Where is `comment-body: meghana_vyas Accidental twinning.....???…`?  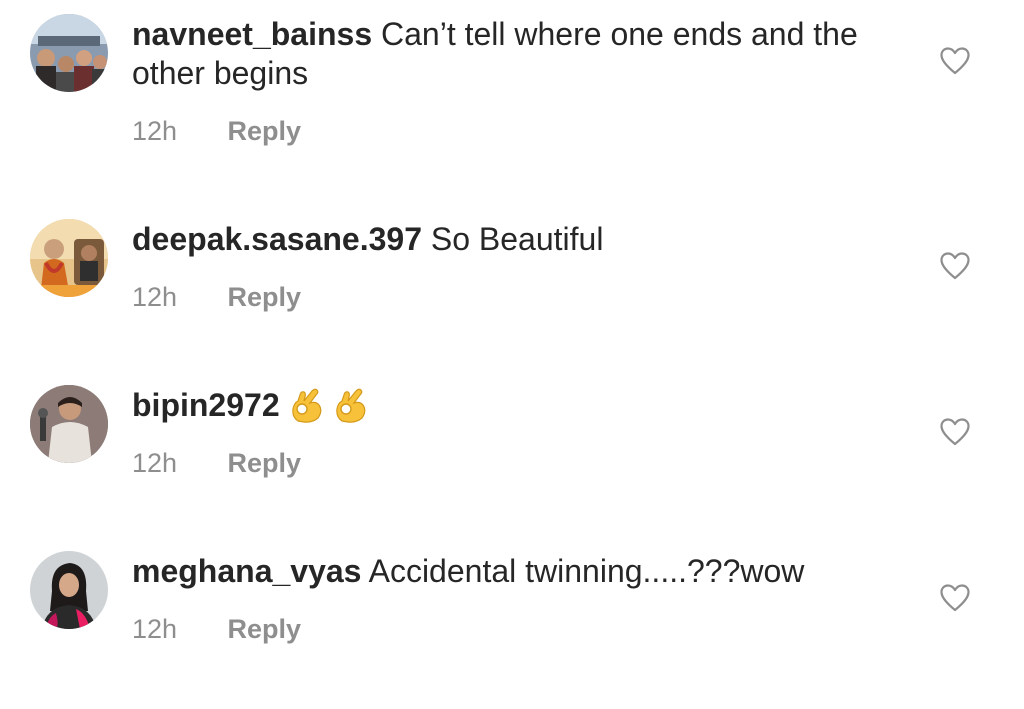 comment-body: meghana_vyas Accidental twinning.....???… is located at coordinates (512, 571).